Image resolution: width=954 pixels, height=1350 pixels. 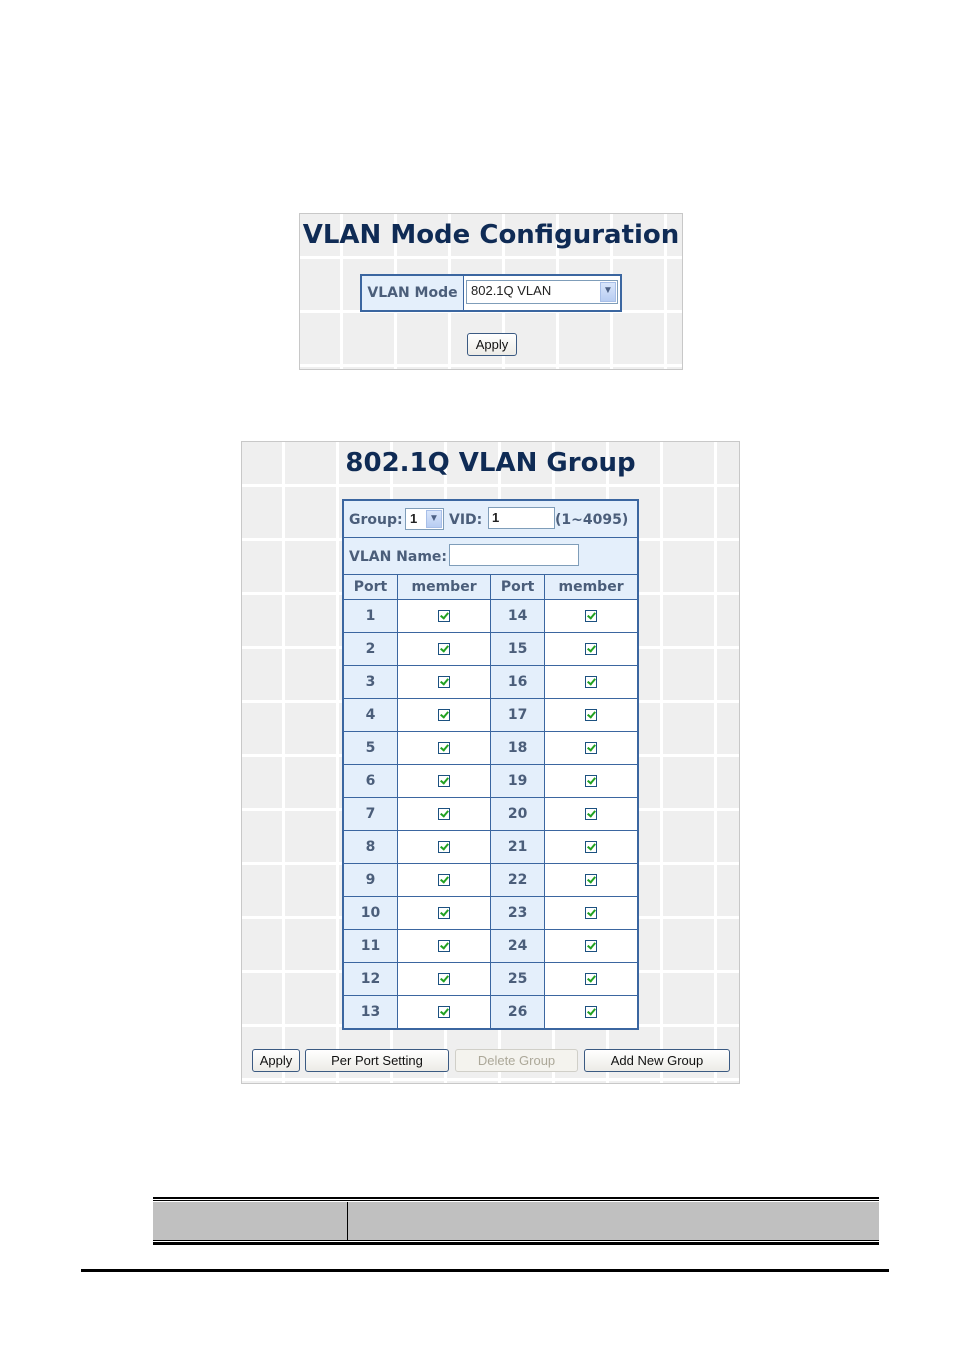 I want to click on port-number: 9, so click(x=371, y=880).